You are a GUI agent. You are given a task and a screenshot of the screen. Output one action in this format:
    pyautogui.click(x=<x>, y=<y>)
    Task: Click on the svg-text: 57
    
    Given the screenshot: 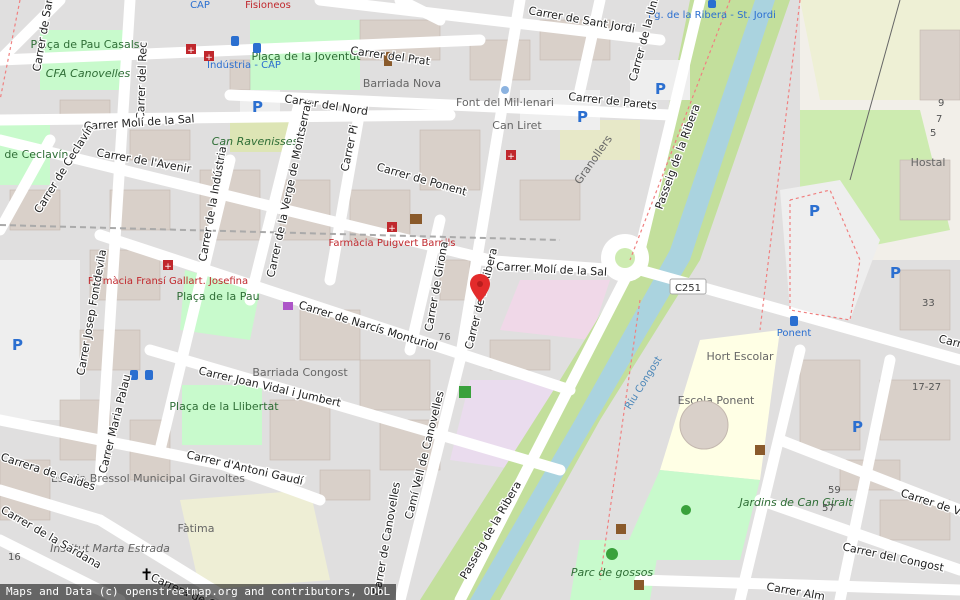 What is the action you would take?
    pyautogui.click(x=828, y=508)
    